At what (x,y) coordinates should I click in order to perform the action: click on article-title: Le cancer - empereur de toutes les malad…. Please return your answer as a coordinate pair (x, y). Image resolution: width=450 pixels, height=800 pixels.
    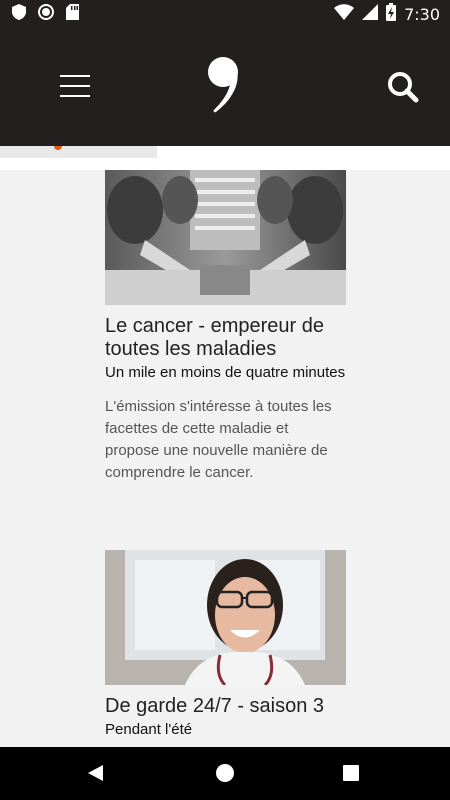
    Looking at the image, I should click on (225, 338).